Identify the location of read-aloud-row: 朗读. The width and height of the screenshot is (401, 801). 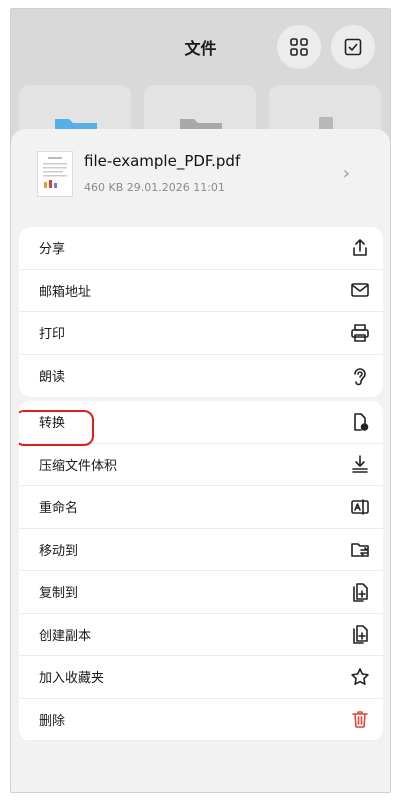
(201, 376).